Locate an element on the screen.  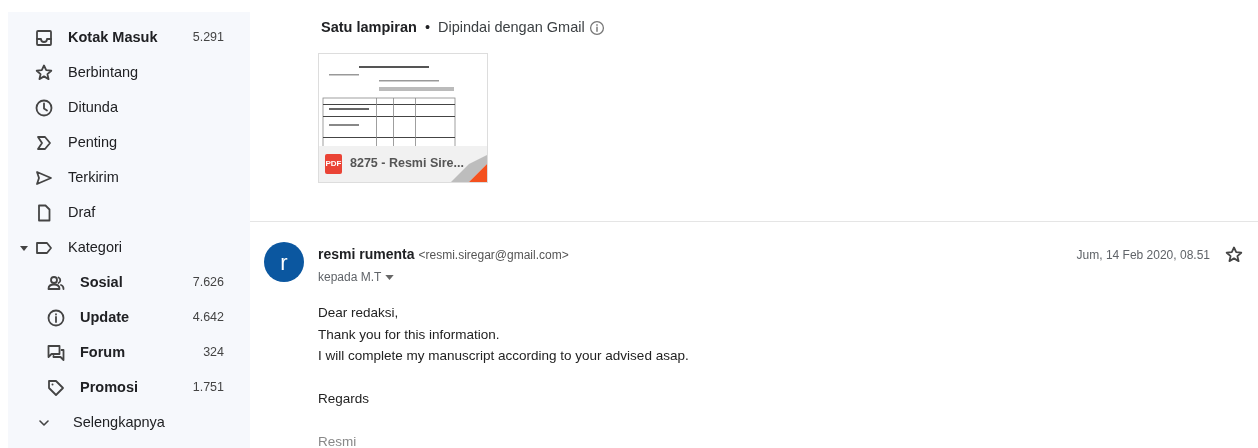
sidebar-item: Terkirim is located at coordinates (129, 177).